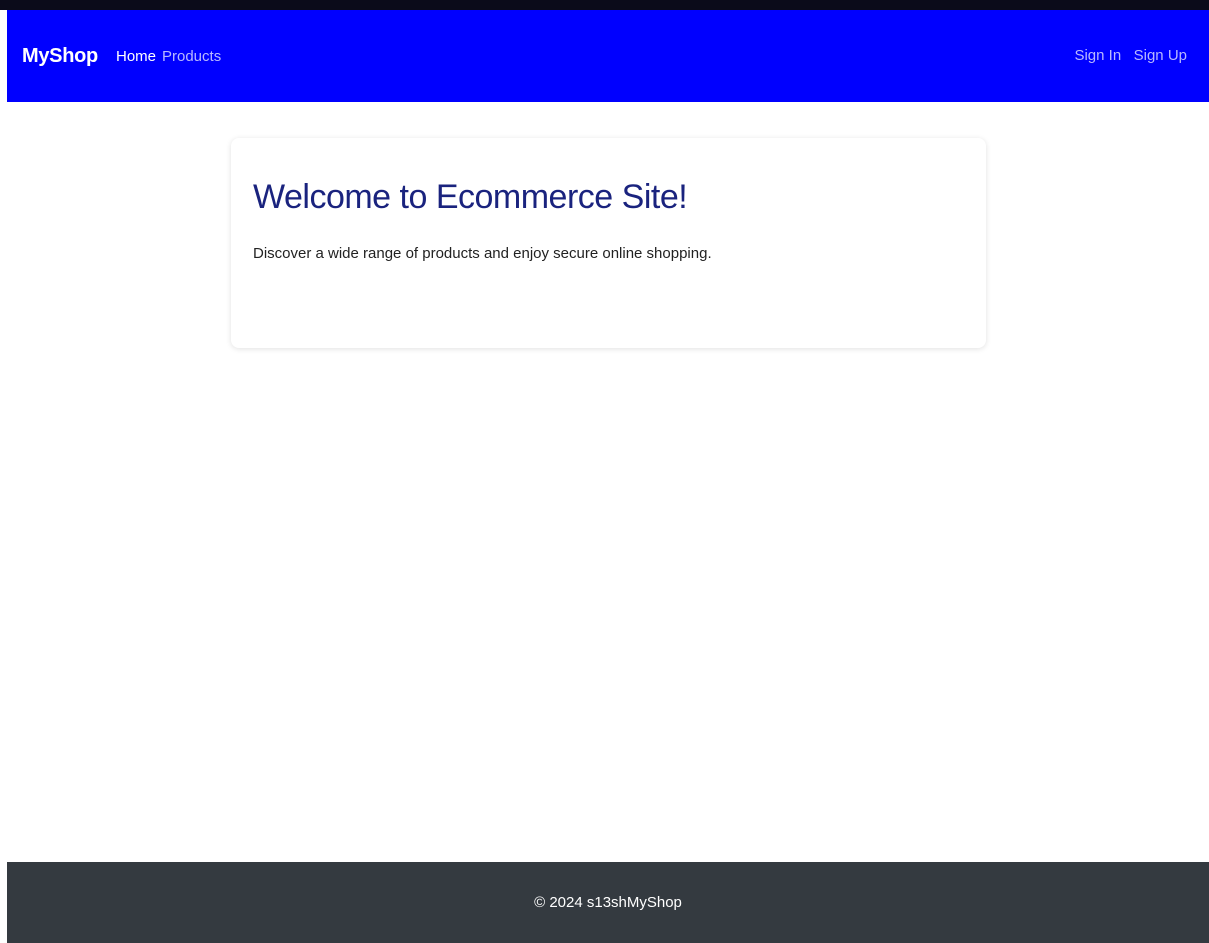 The image size is (1209, 943). Describe the element at coordinates (136, 56) in the screenshot. I see `nav-link-home: Home` at that location.